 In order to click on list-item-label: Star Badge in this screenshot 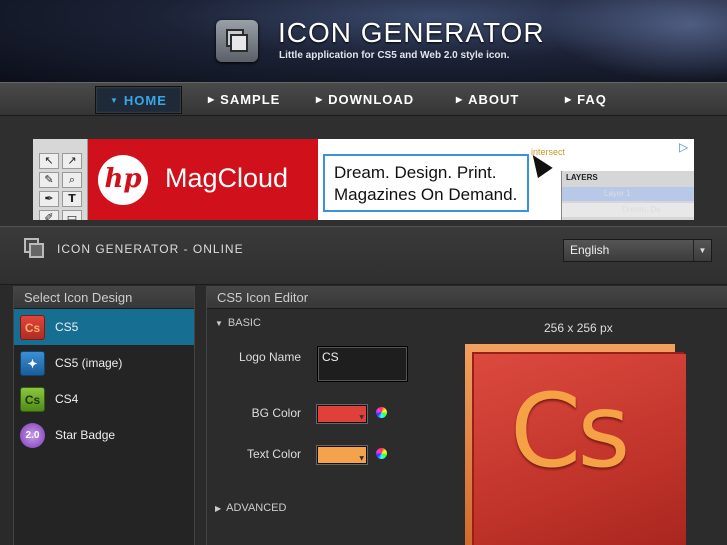, I will do `click(85, 435)`.